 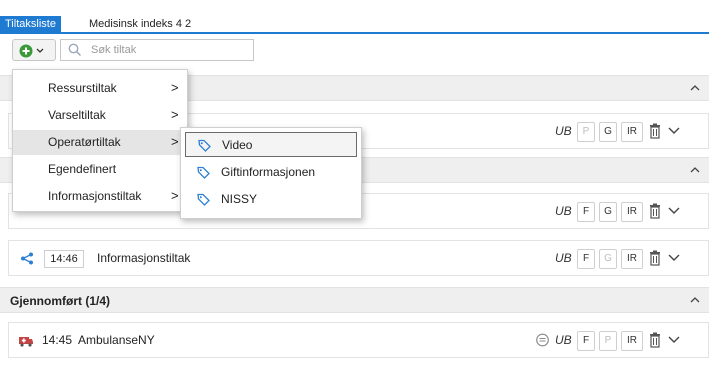 What do you see at coordinates (27, 258) in the screenshot?
I see `share-icon` at bounding box center [27, 258].